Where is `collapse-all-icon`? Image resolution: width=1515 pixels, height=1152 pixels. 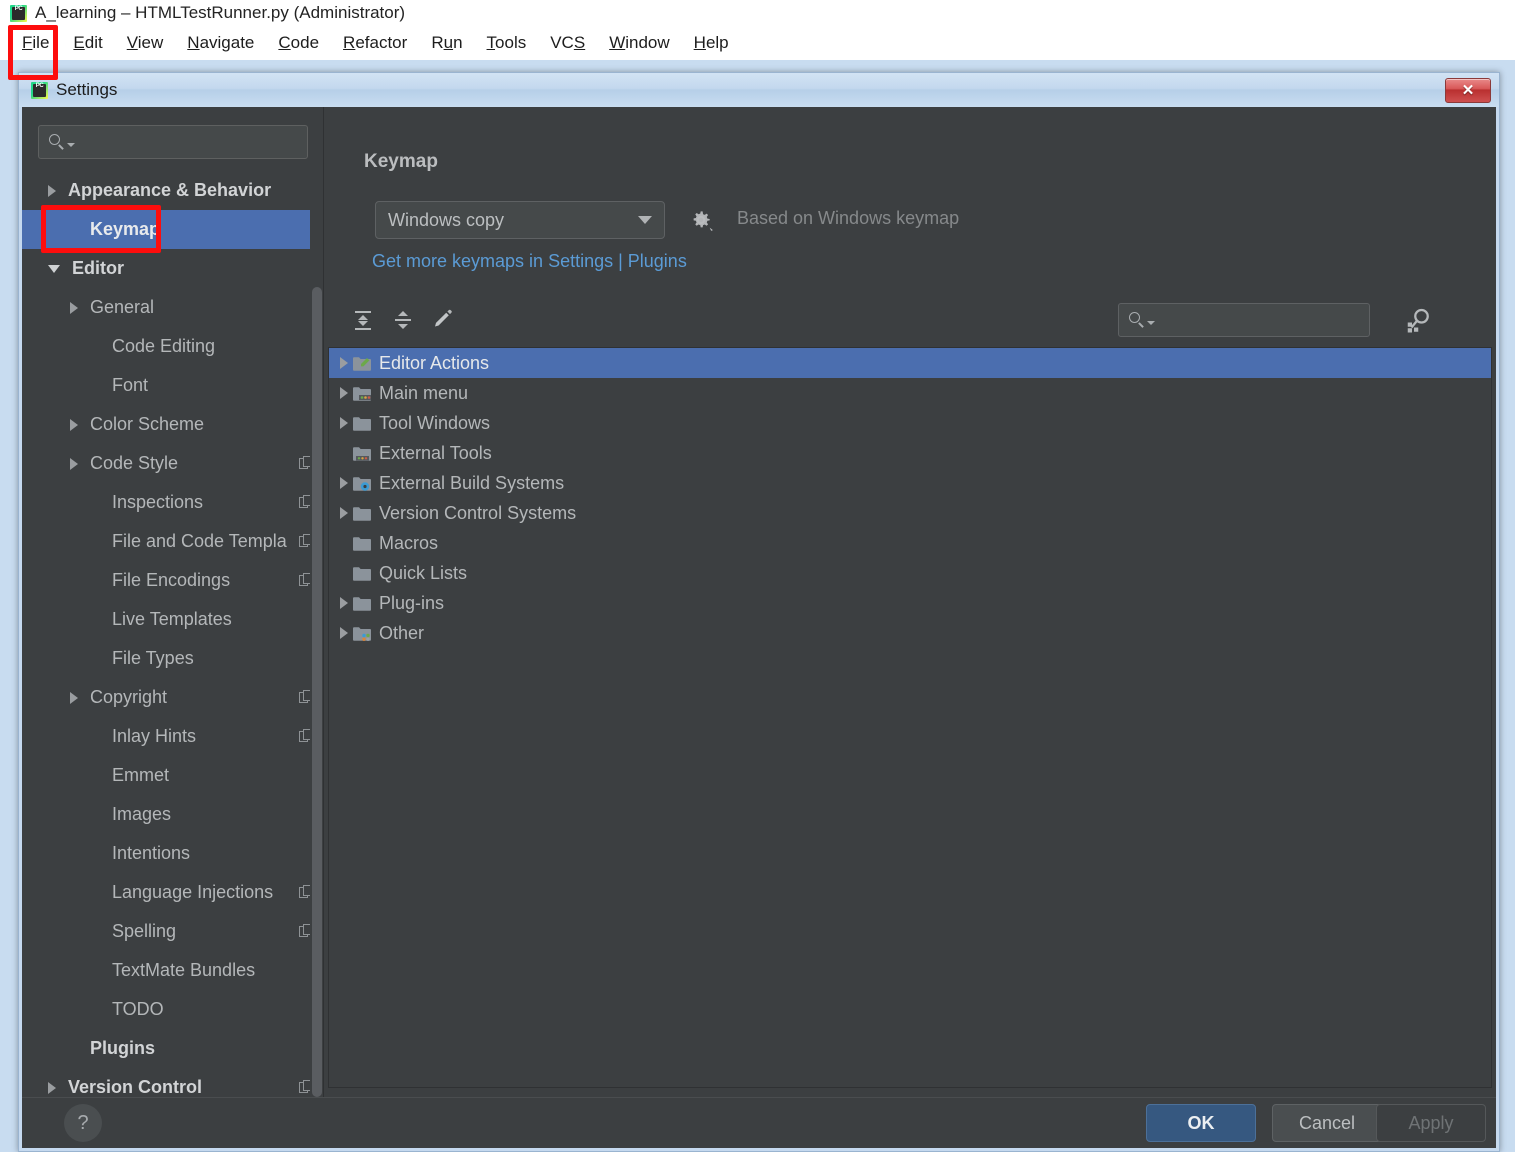 collapse-all-icon is located at coordinates (403, 320).